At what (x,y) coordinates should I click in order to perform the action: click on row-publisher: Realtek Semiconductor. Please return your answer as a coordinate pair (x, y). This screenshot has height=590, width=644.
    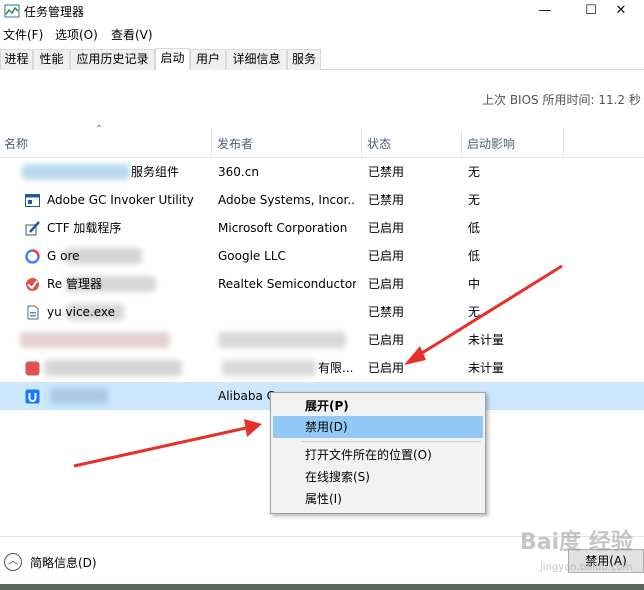
    Looking at the image, I should click on (287, 284).